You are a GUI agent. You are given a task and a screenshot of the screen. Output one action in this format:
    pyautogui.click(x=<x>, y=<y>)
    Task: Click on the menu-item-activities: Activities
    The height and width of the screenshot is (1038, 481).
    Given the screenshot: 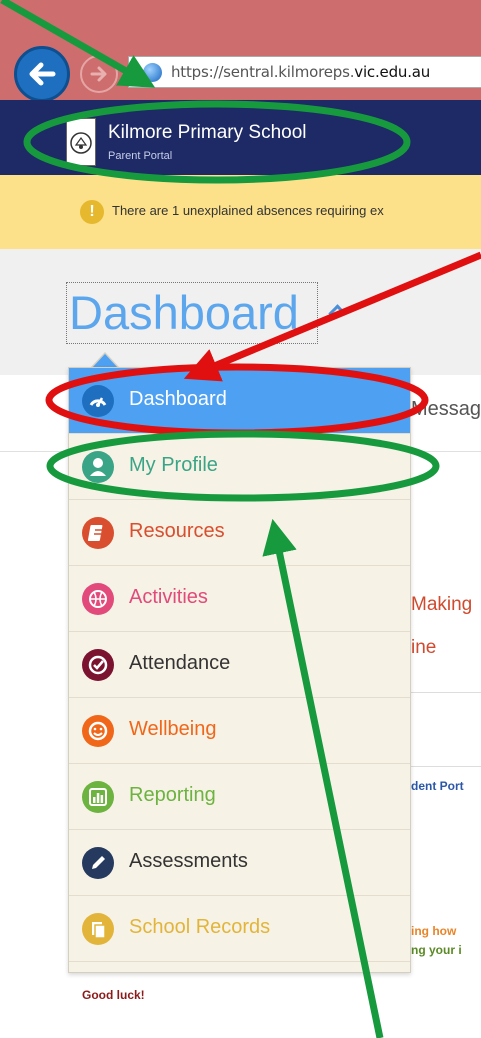 What is the action you would take?
    pyautogui.click(x=239, y=599)
    